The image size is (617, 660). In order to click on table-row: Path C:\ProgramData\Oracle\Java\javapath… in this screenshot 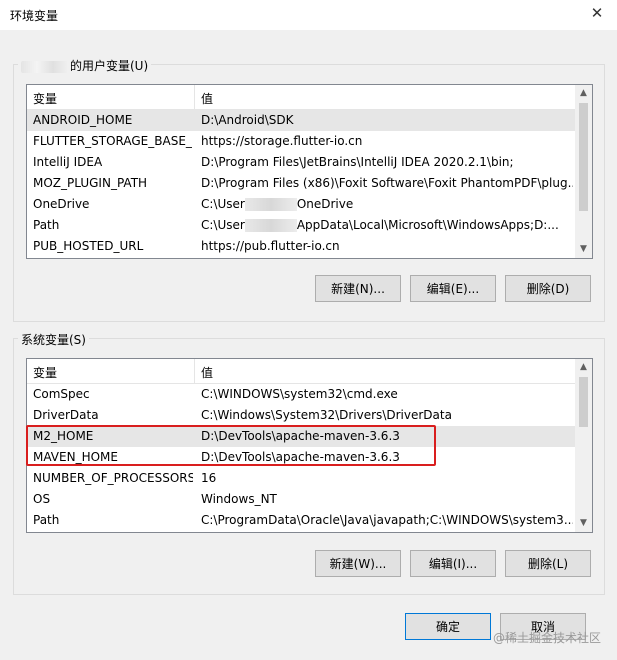, I will do `click(301, 520)`.